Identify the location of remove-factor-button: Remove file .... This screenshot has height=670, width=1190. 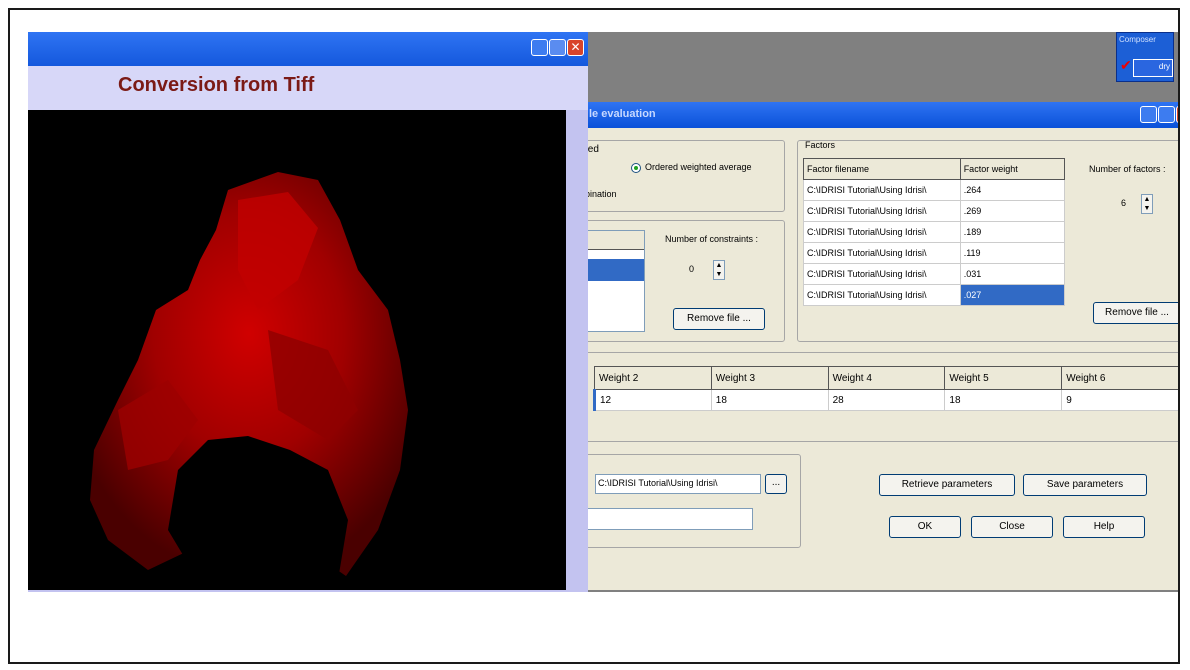
(1135, 313).